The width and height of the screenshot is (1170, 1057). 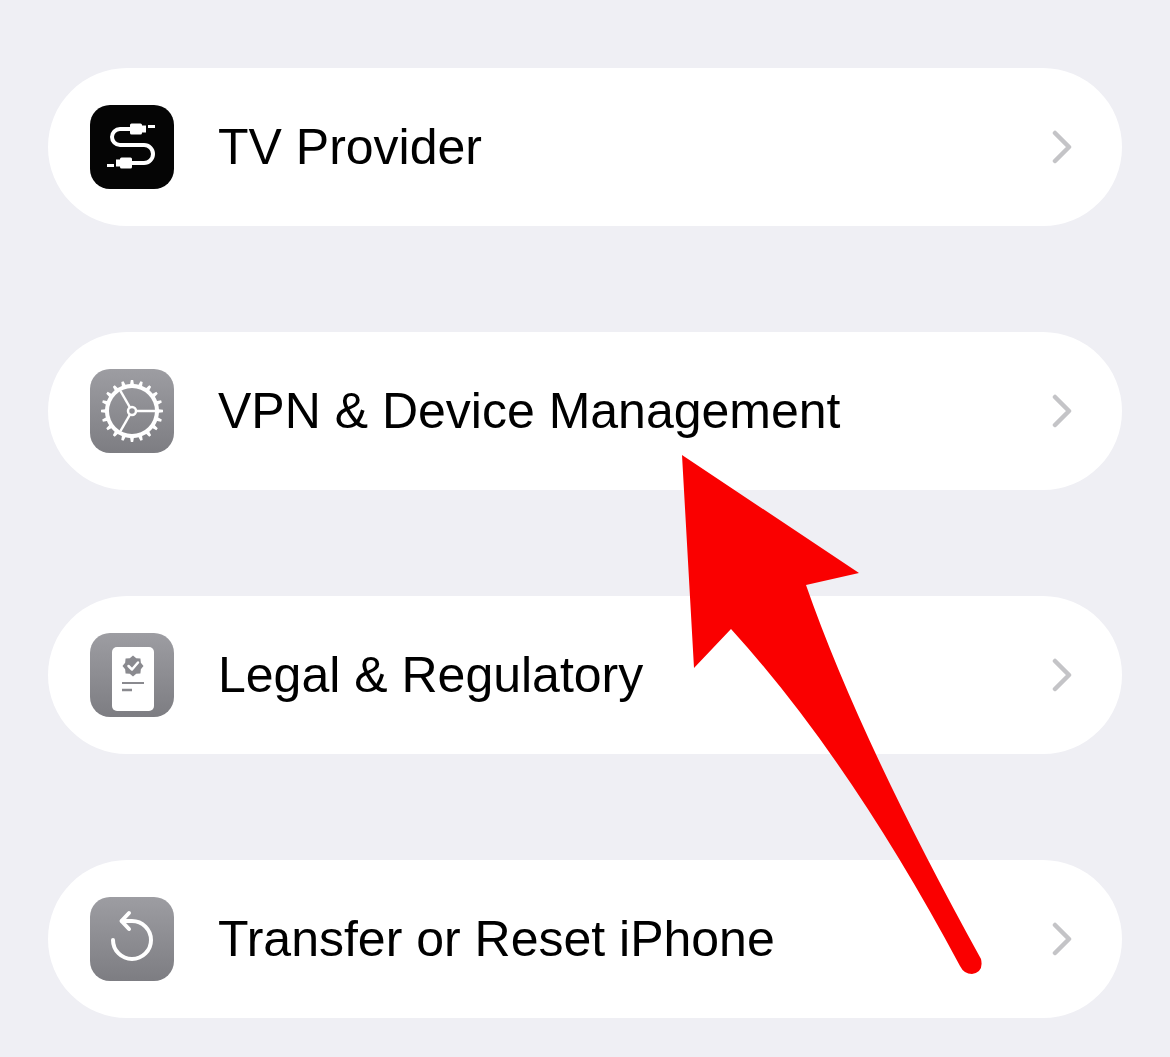 I want to click on gear-icon, so click(x=132, y=411).